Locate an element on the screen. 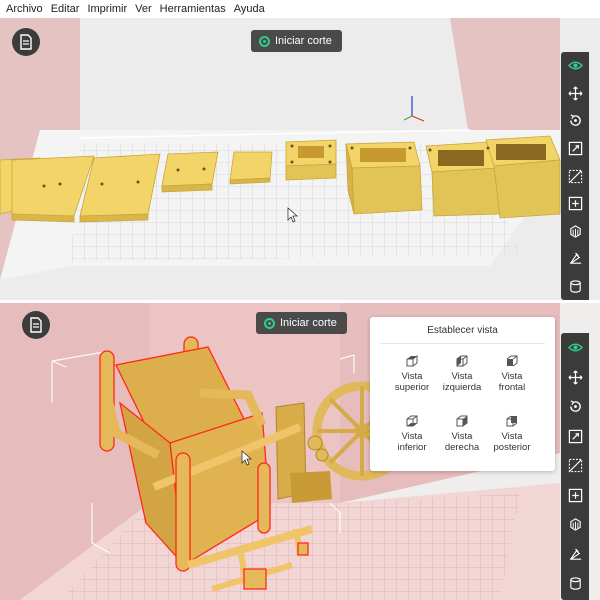 The height and width of the screenshot is (600, 600). cube-back-icon is located at coordinates (512, 421).